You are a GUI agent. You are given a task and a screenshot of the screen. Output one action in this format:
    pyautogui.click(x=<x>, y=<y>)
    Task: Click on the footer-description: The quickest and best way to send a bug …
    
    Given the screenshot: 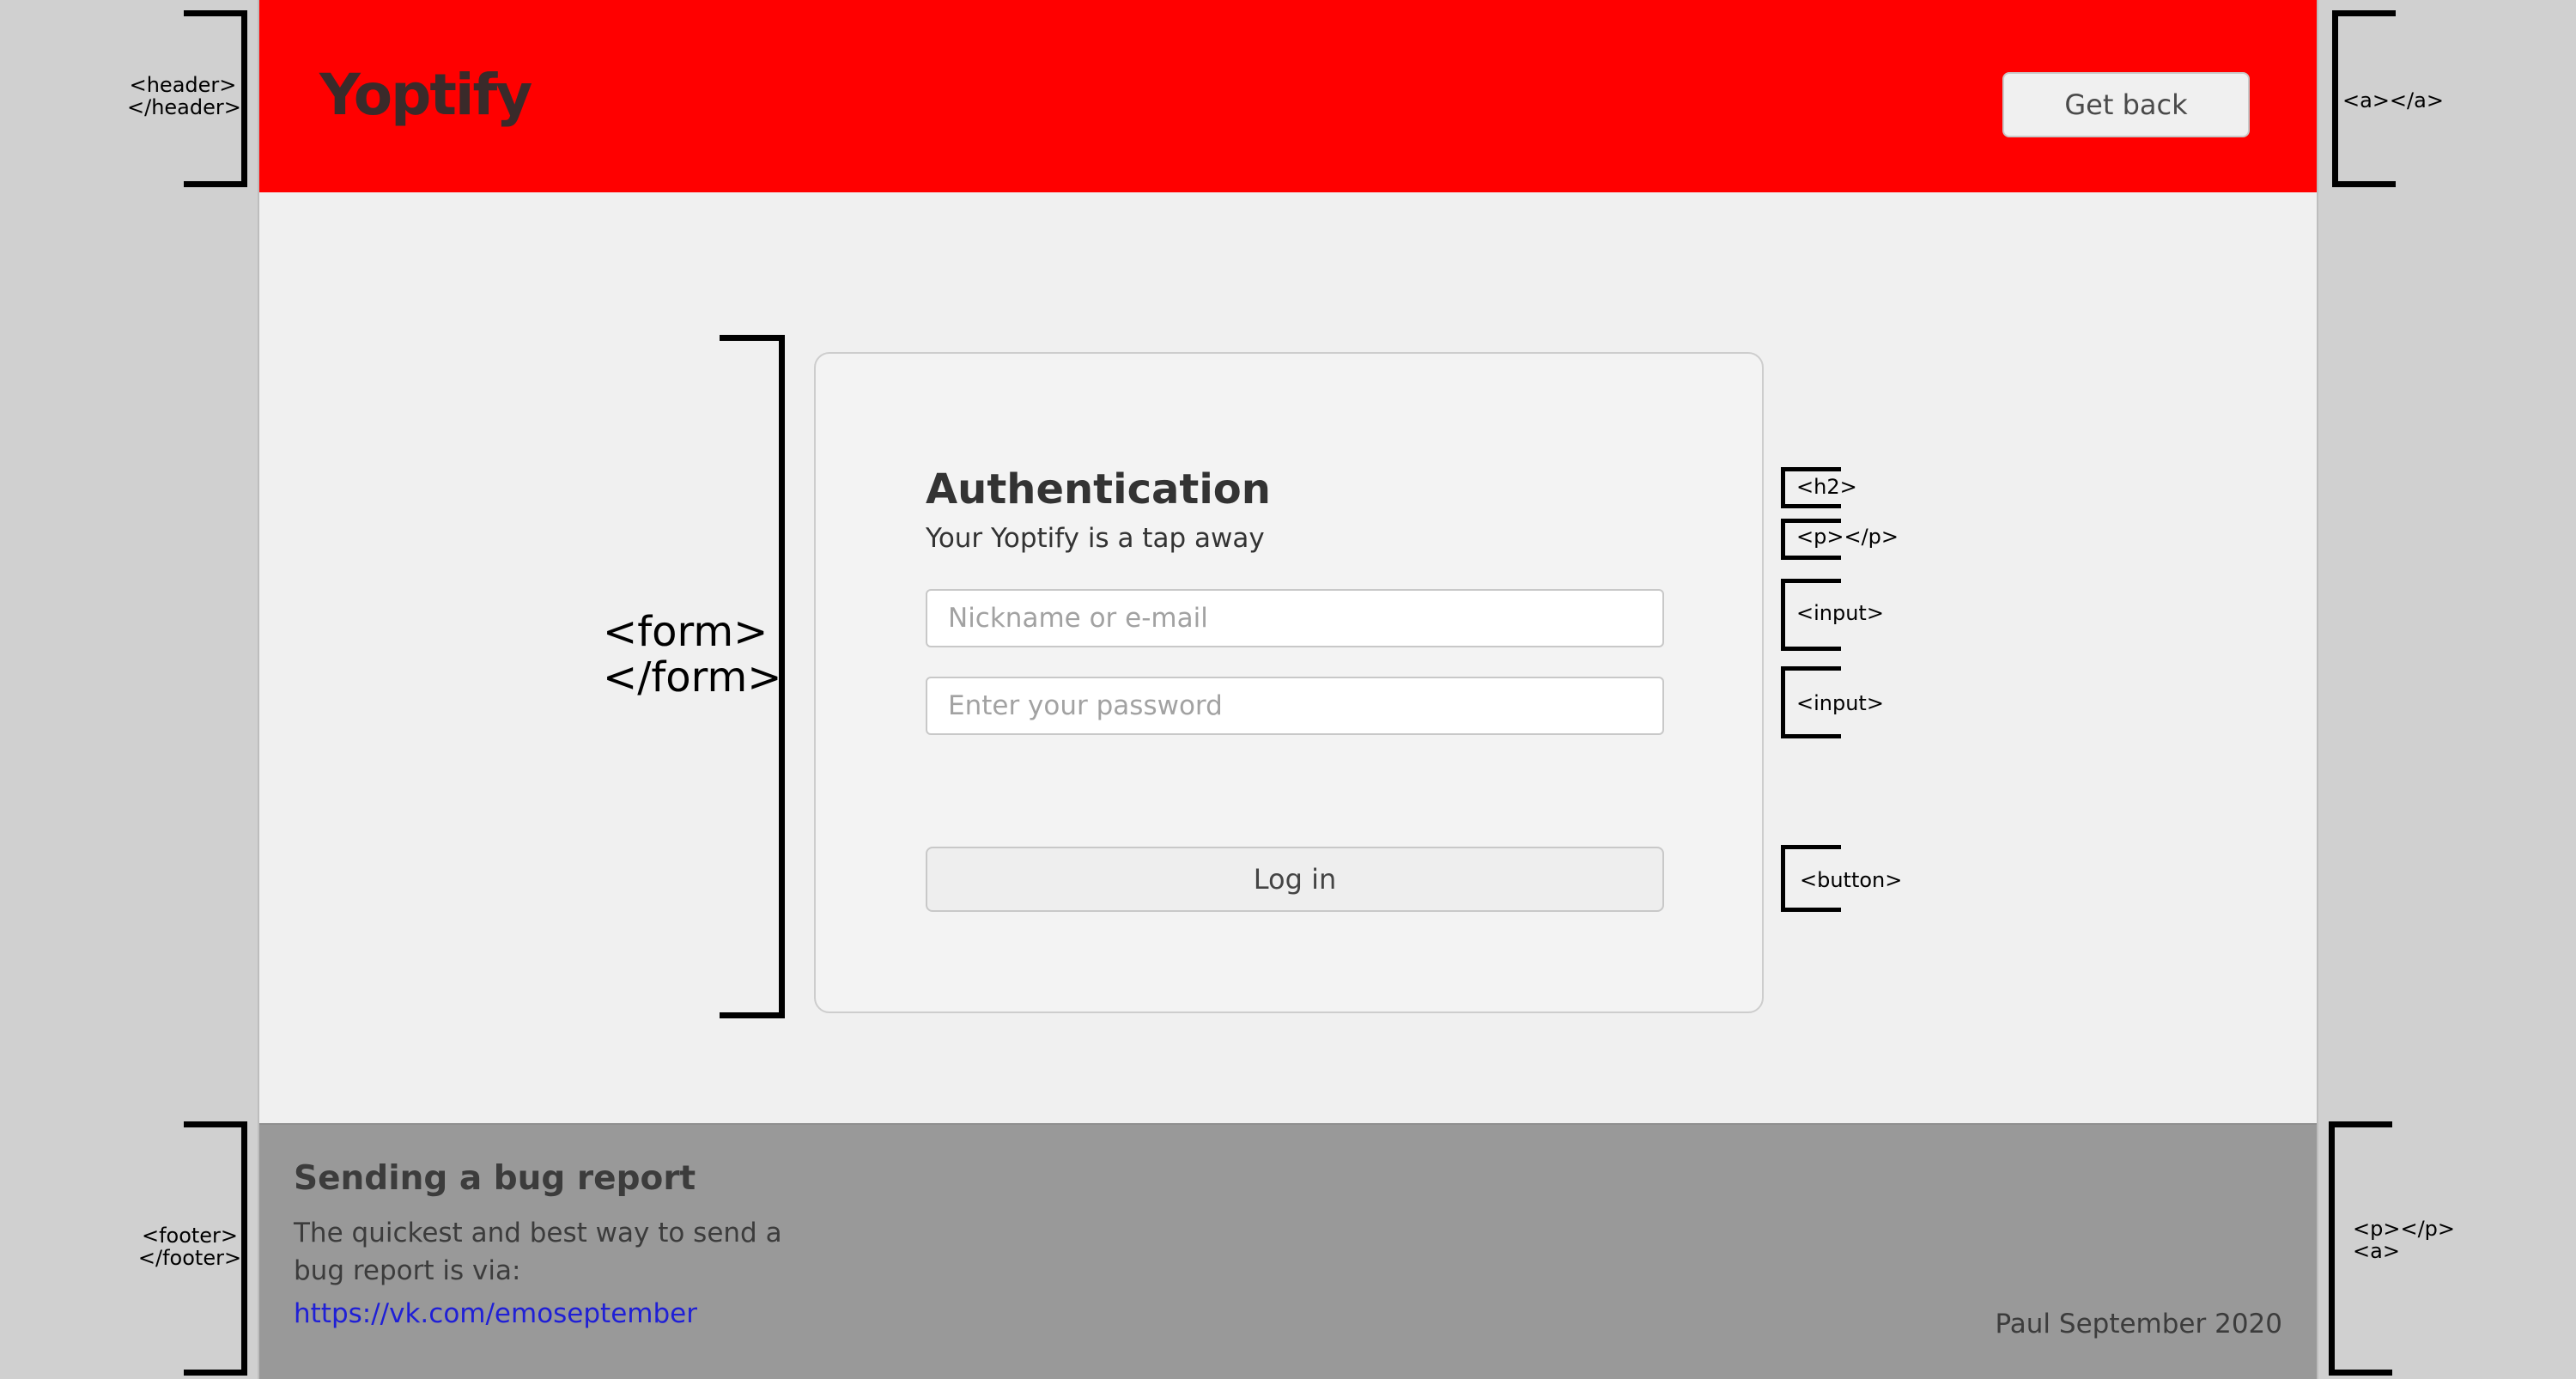 What is the action you would take?
    pyautogui.click(x=538, y=1252)
    